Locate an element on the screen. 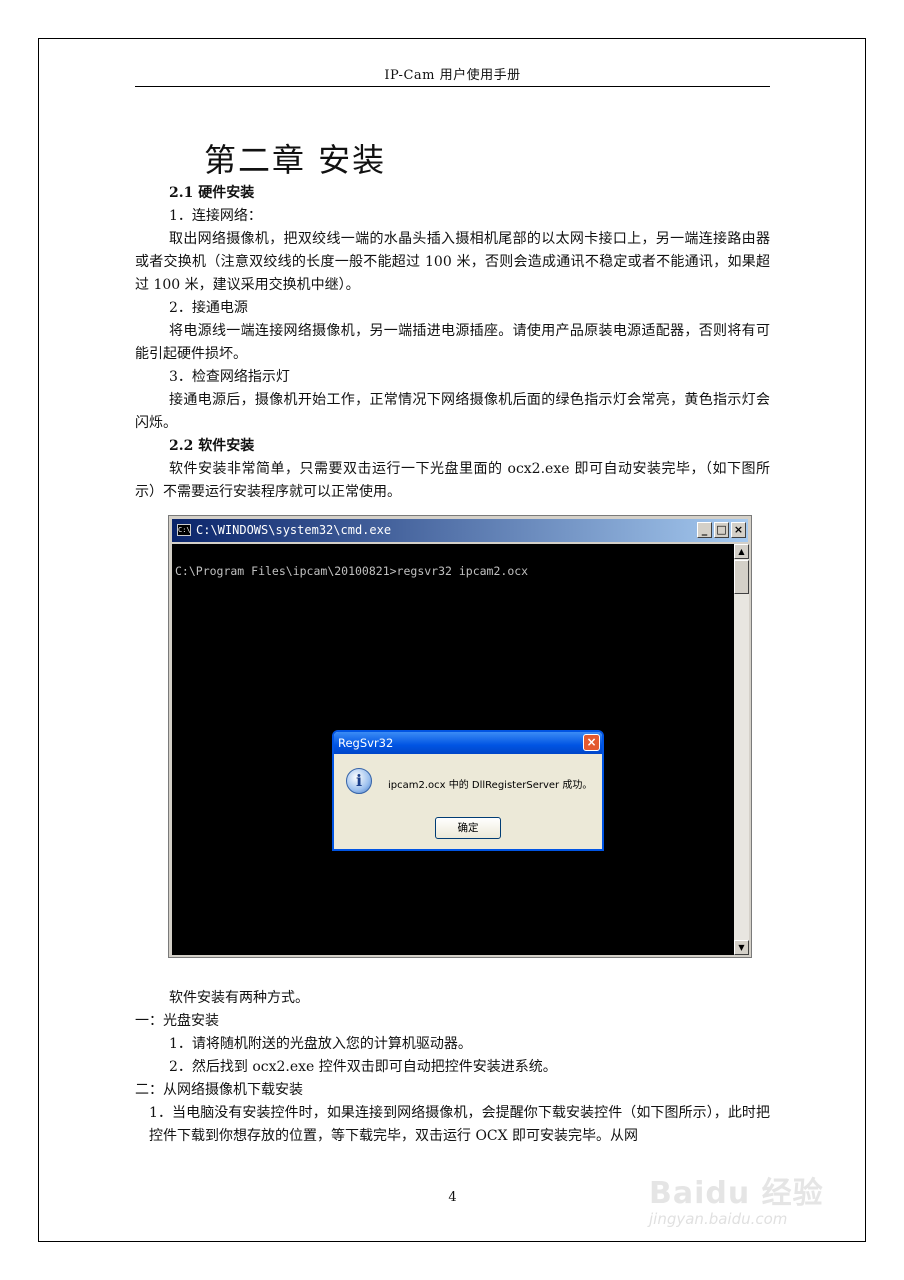 This screenshot has height=1280, width=904. dialog-title: RegSvr32 is located at coordinates (366, 743).